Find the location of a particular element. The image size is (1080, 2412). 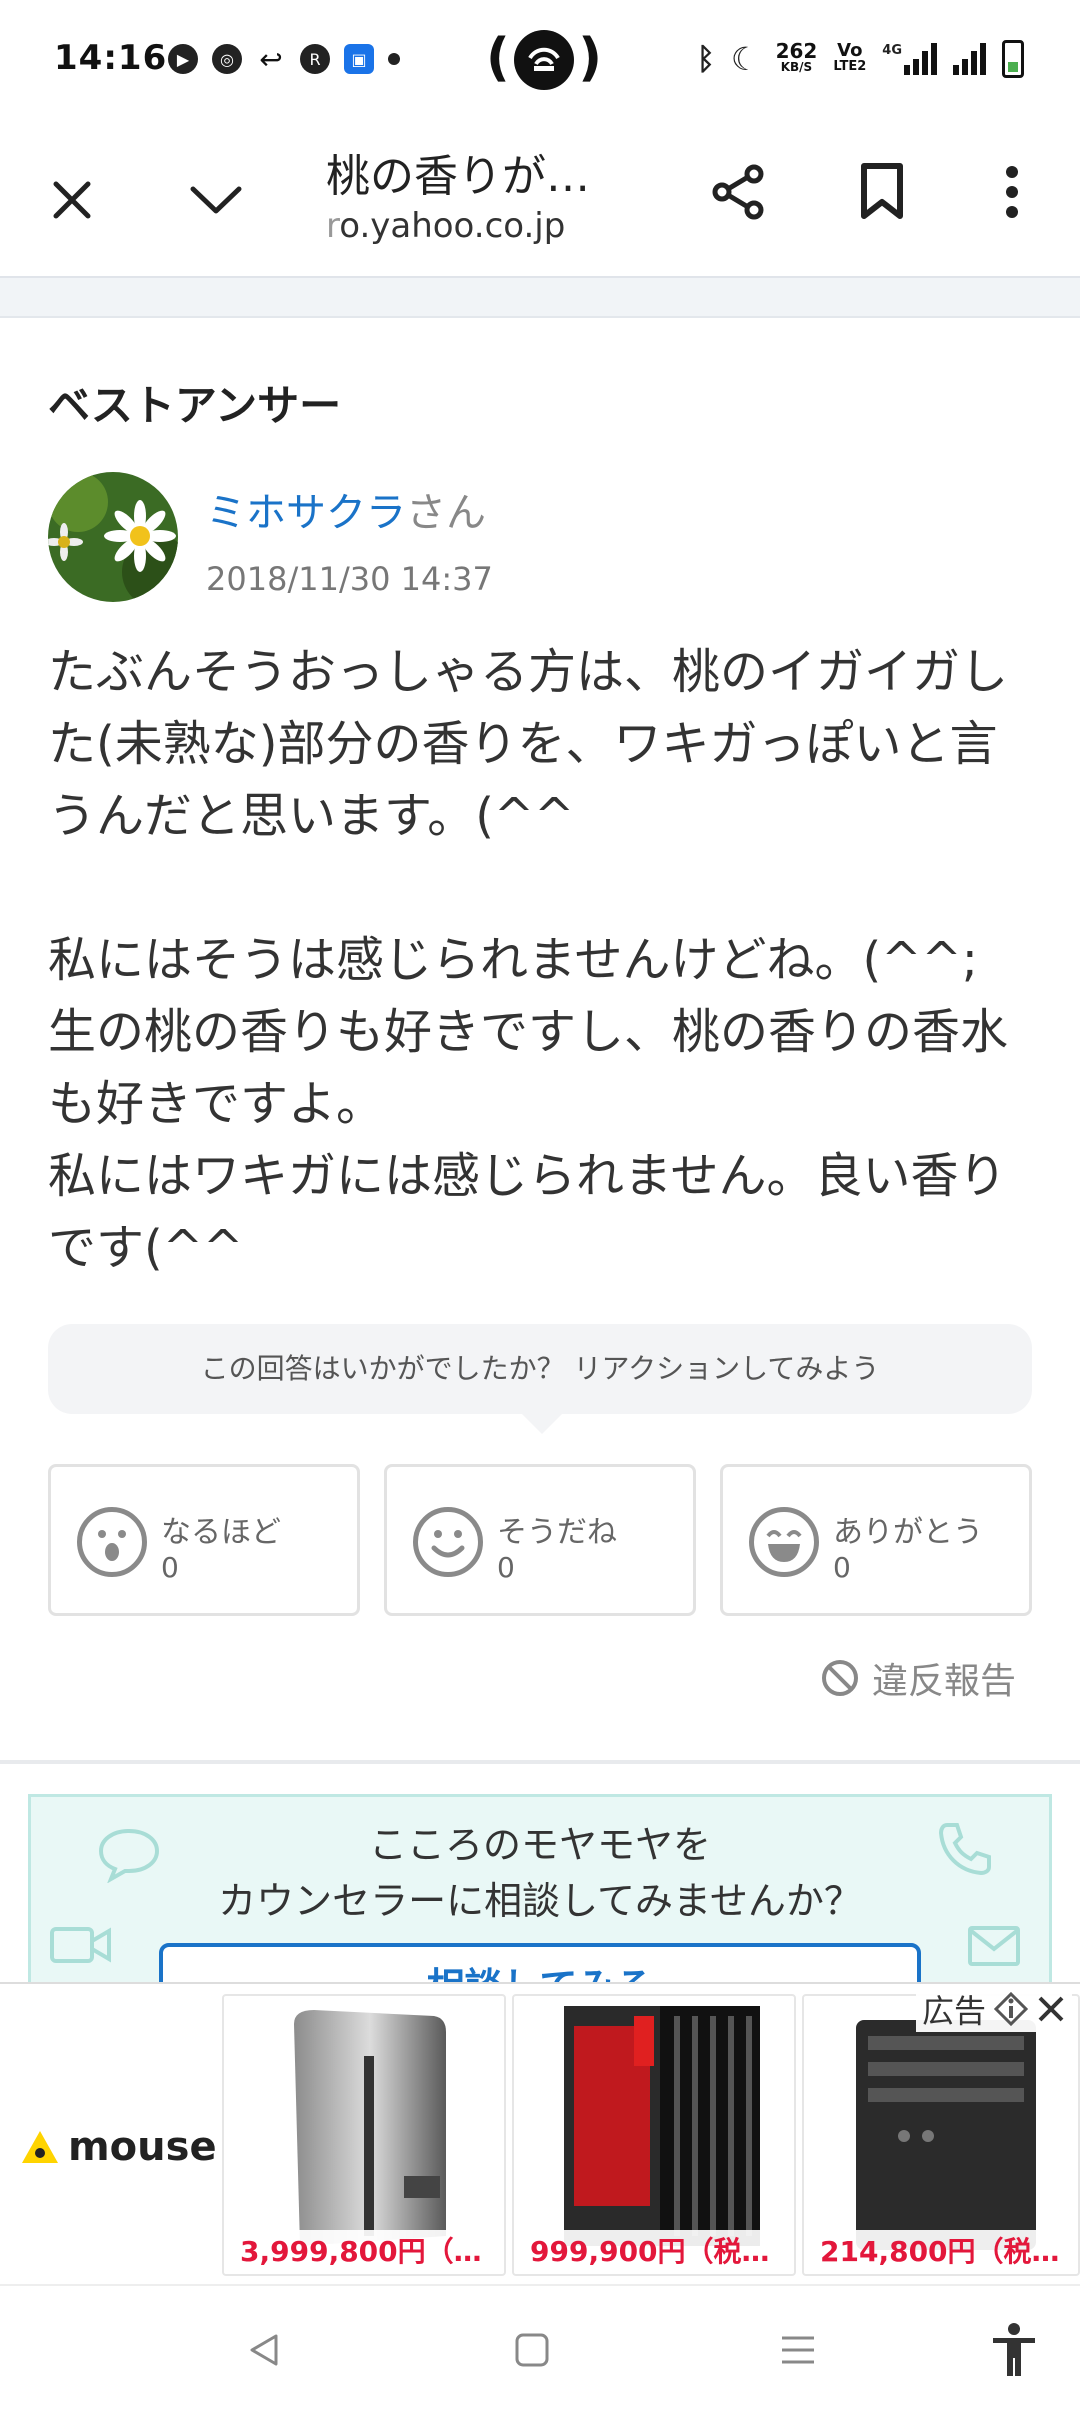

menu-lines-icon is located at coordinates (798, 2350).